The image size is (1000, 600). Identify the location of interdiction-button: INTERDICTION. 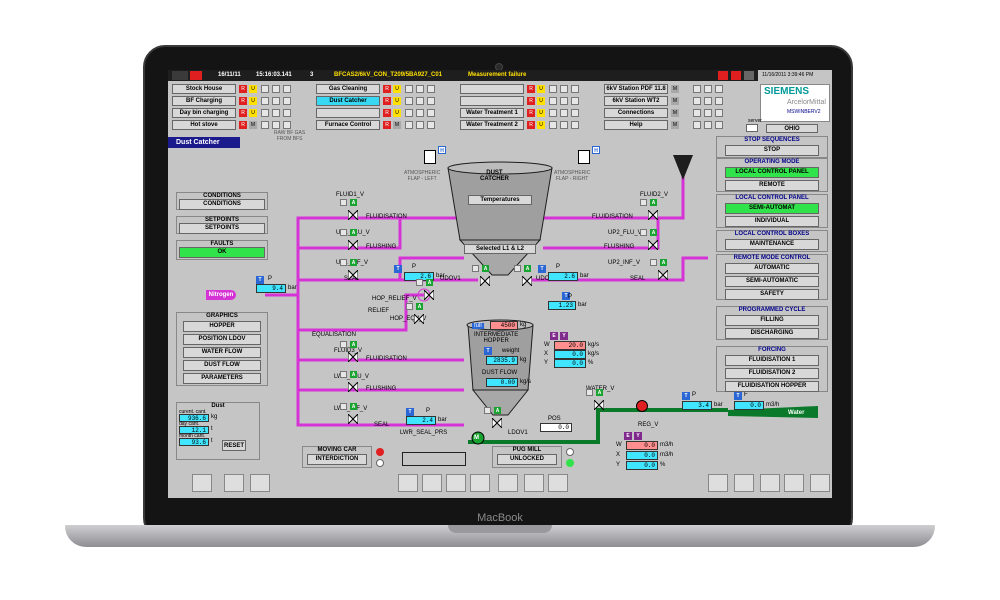
(337, 459).